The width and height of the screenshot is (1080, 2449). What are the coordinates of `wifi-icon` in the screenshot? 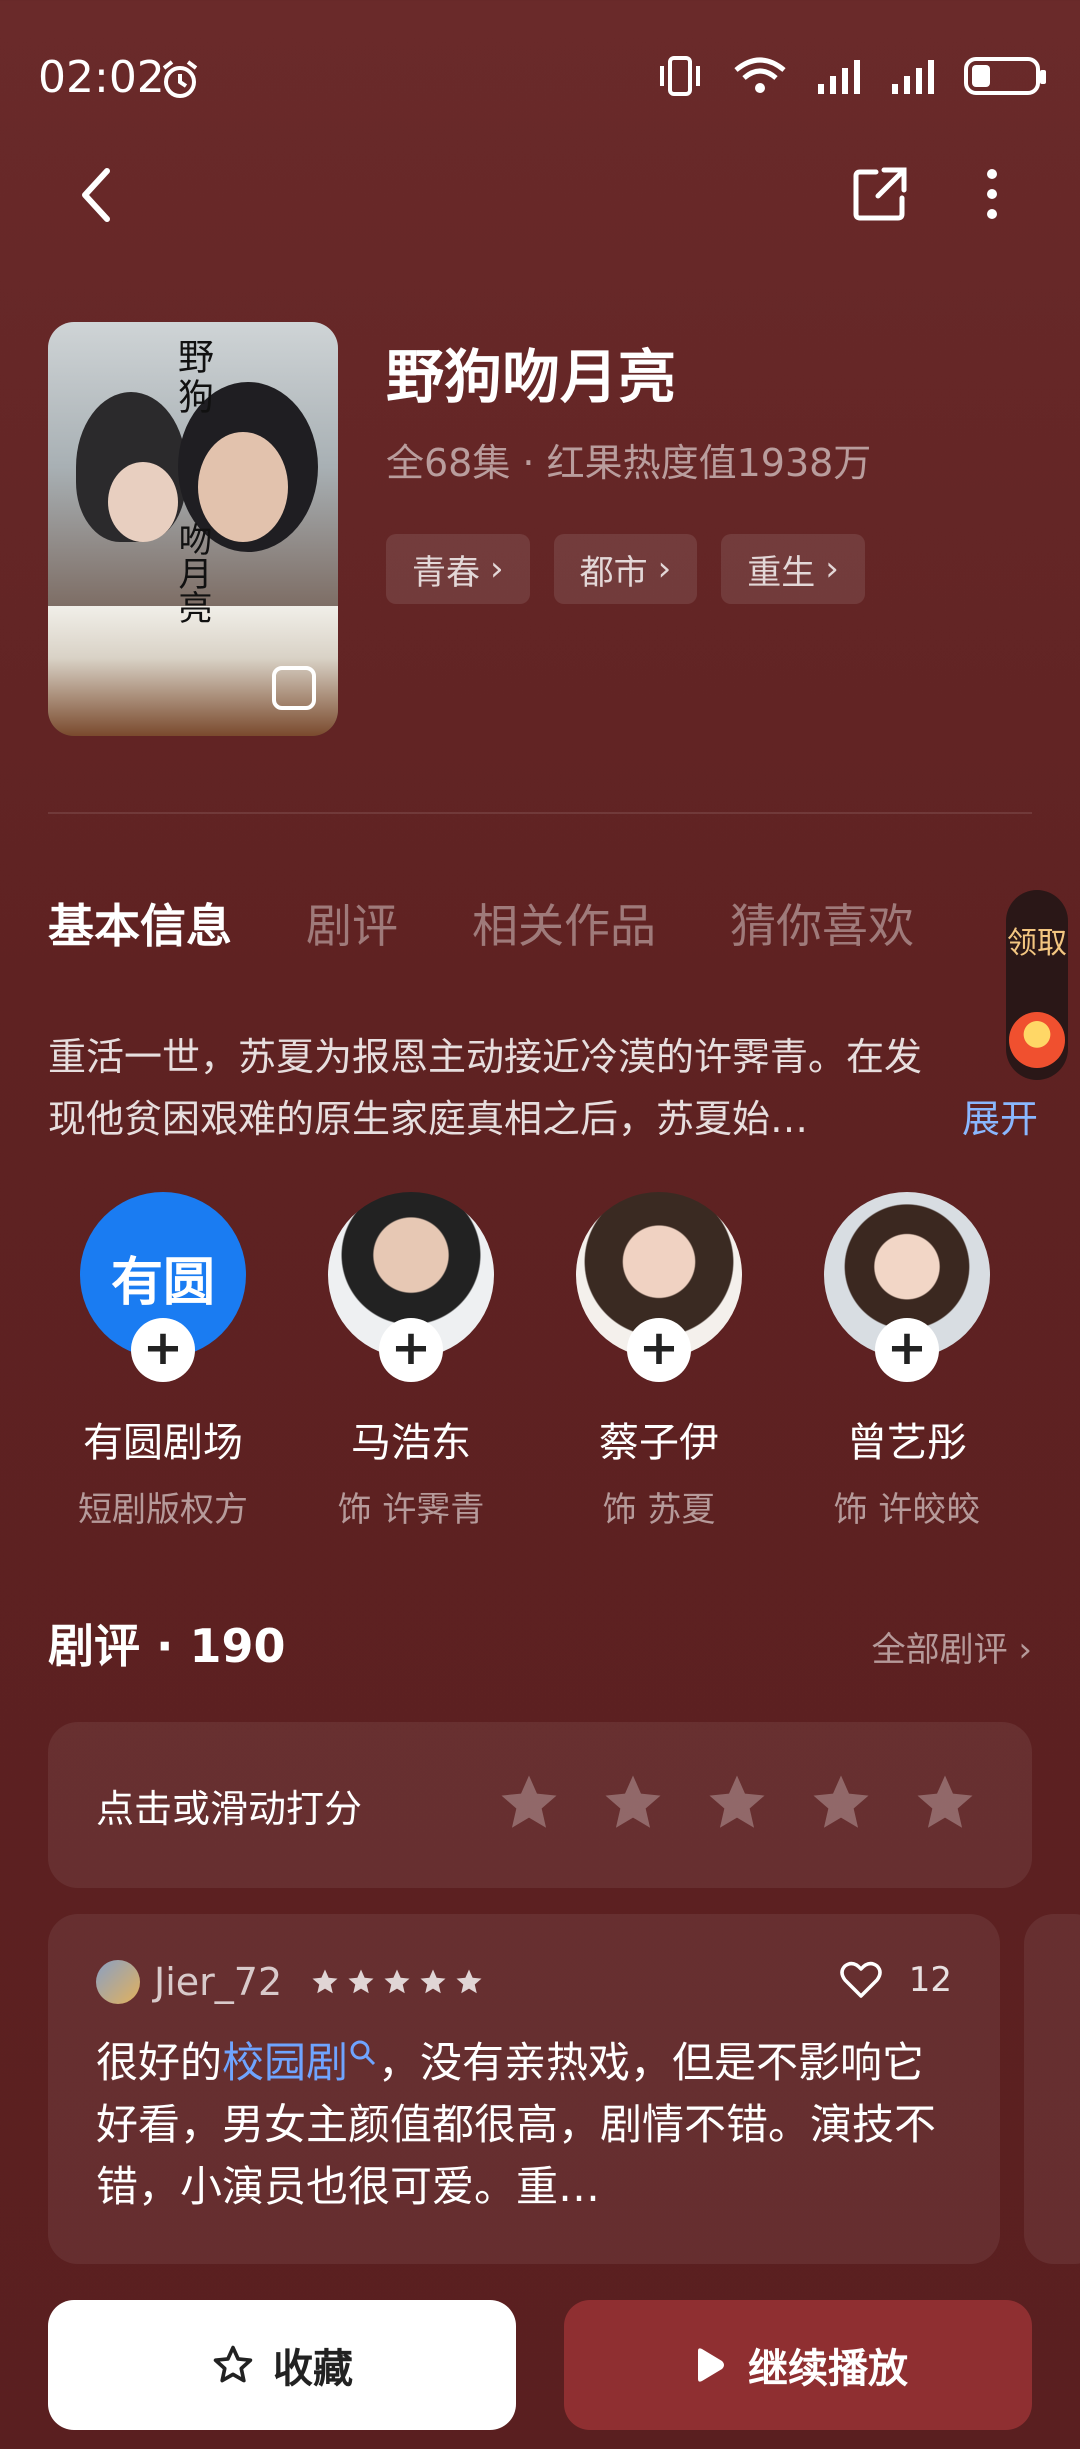 It's located at (760, 75).